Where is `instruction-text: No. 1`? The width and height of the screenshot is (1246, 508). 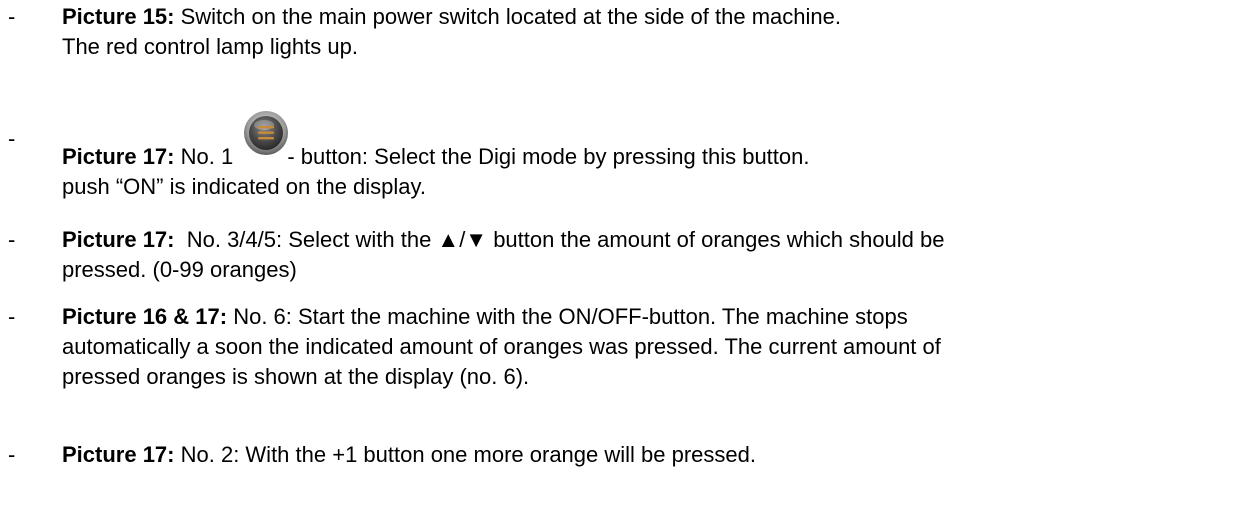 instruction-text: No. 1 is located at coordinates (207, 156).